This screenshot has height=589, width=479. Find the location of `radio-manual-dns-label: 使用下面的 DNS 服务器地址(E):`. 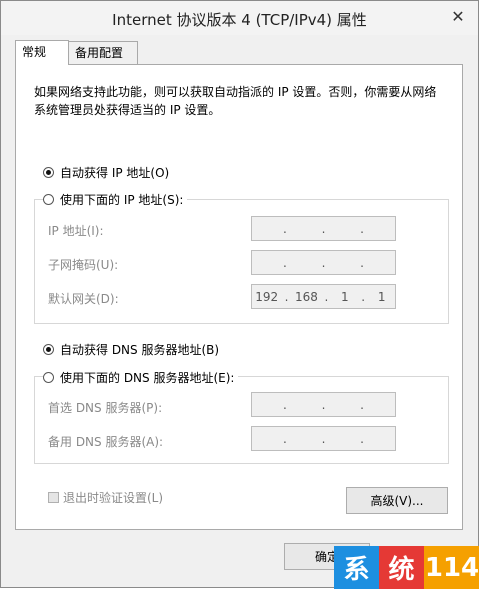

radio-manual-dns-label: 使用下面的 DNS 服务器地址(E): is located at coordinates (147, 378).